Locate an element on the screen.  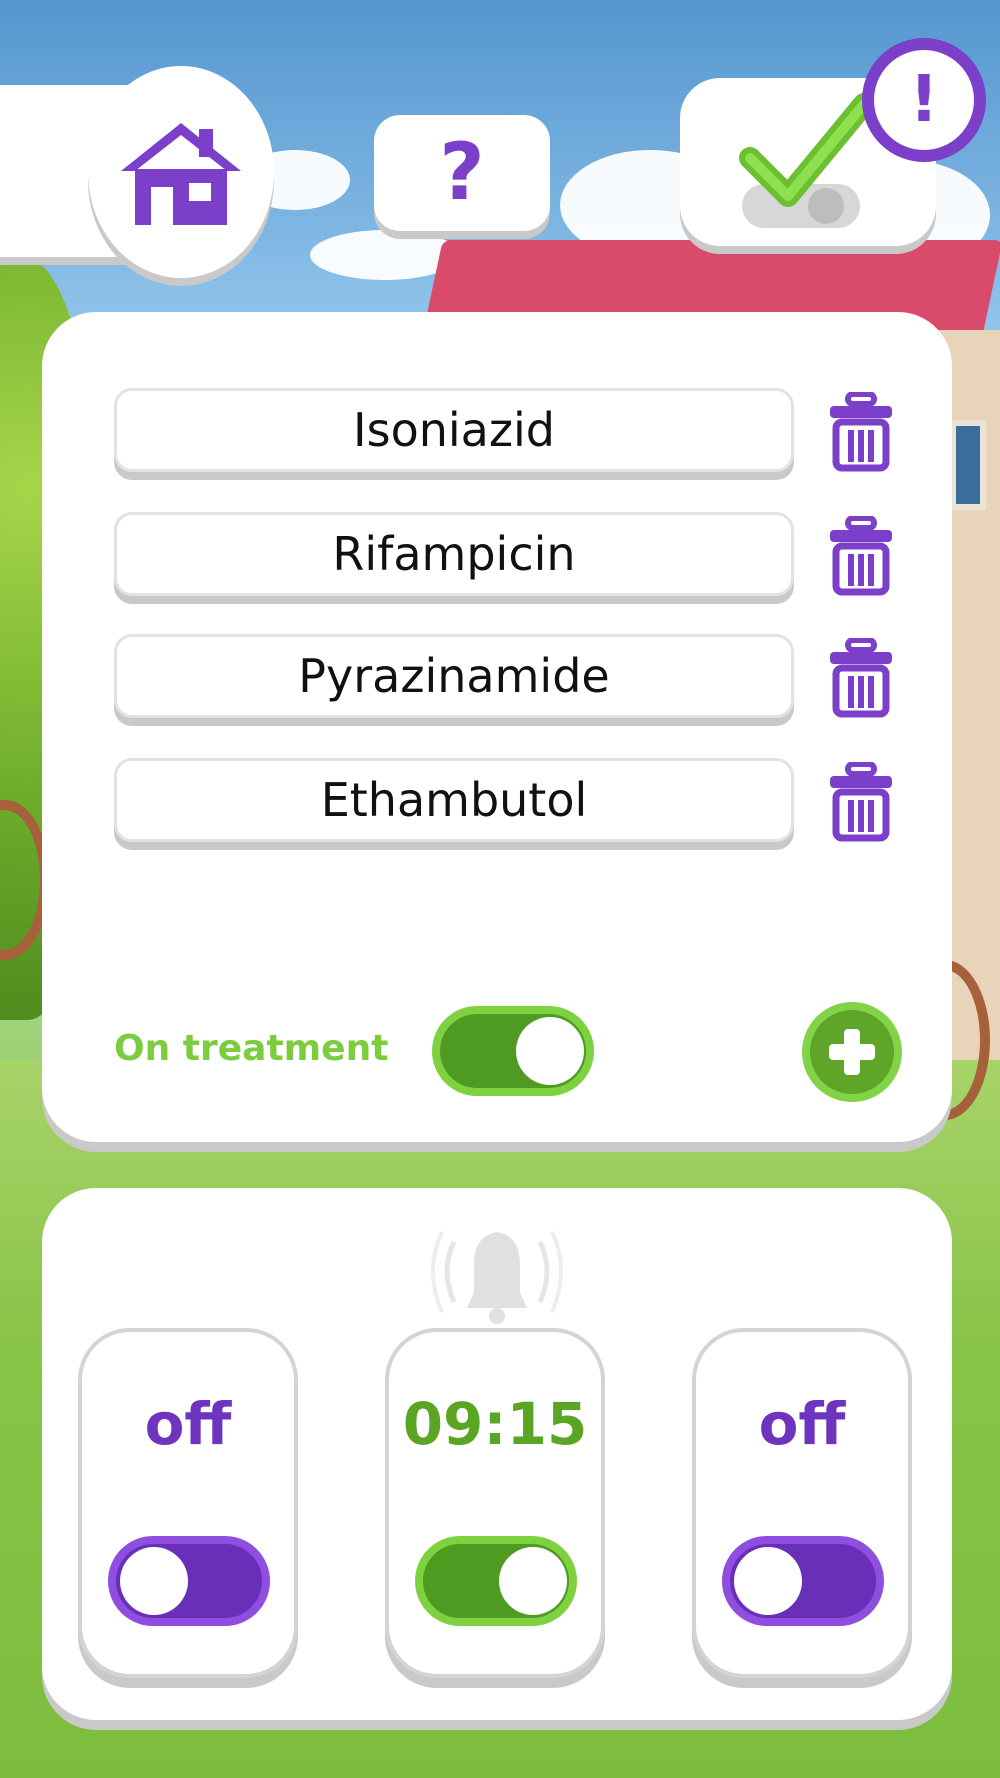
help-label: ? is located at coordinates (462, 173).